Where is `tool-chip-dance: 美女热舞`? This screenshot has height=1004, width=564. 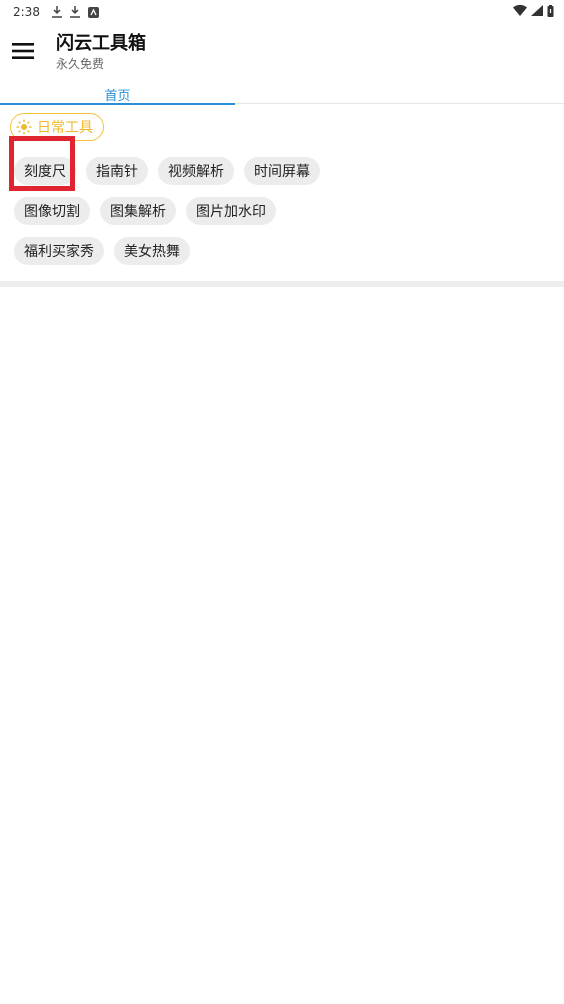 tool-chip-dance: 美女热舞 is located at coordinates (152, 251).